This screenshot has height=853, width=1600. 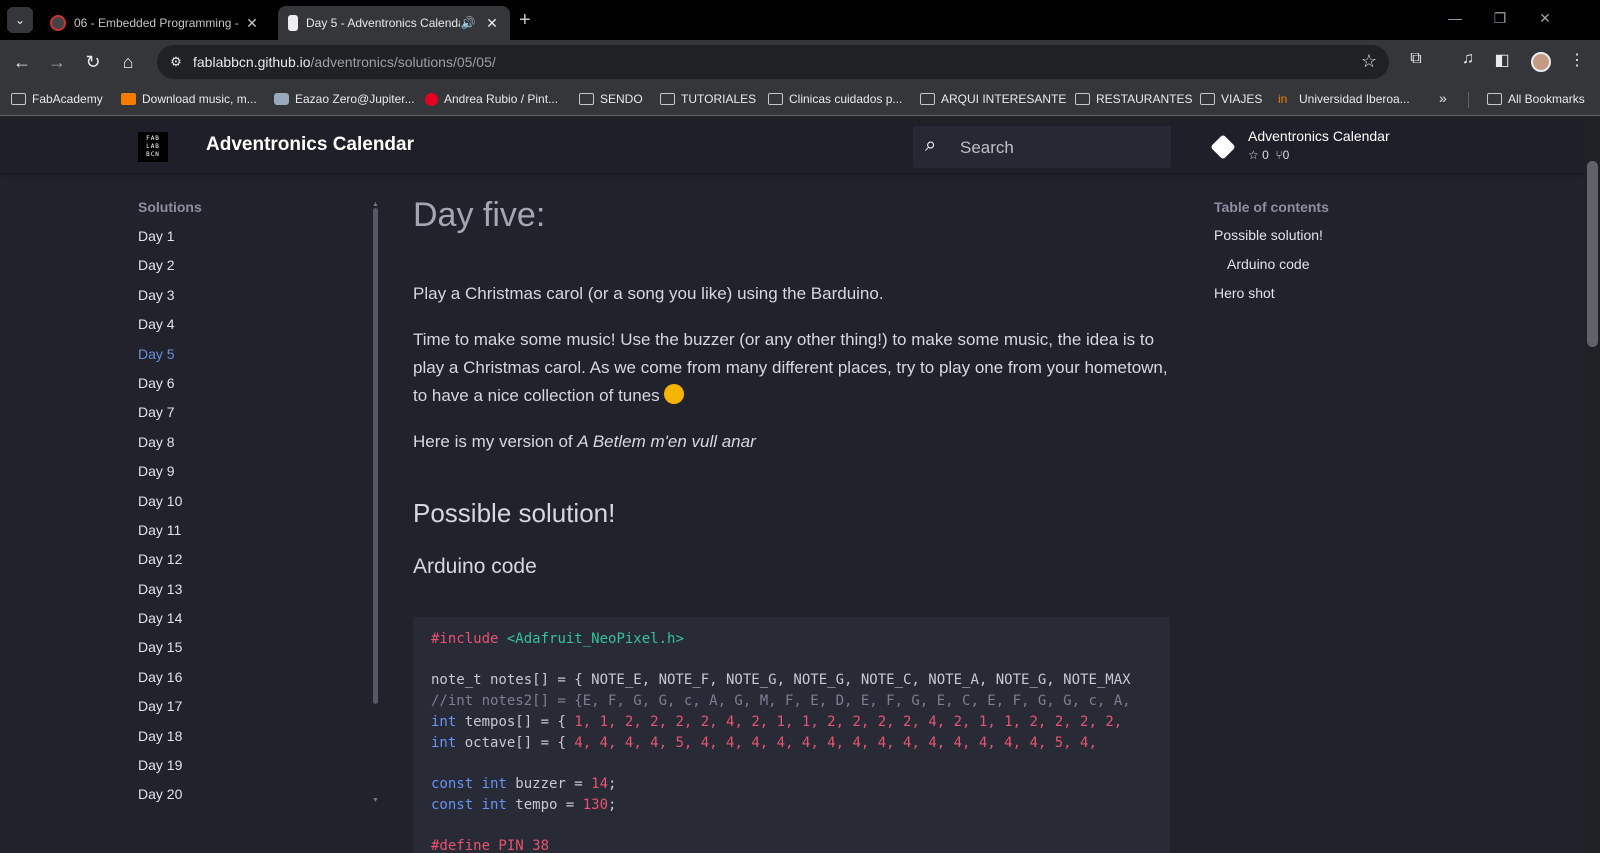 What do you see at coordinates (987, 148) in the screenshot?
I see `search-input: Search` at bounding box center [987, 148].